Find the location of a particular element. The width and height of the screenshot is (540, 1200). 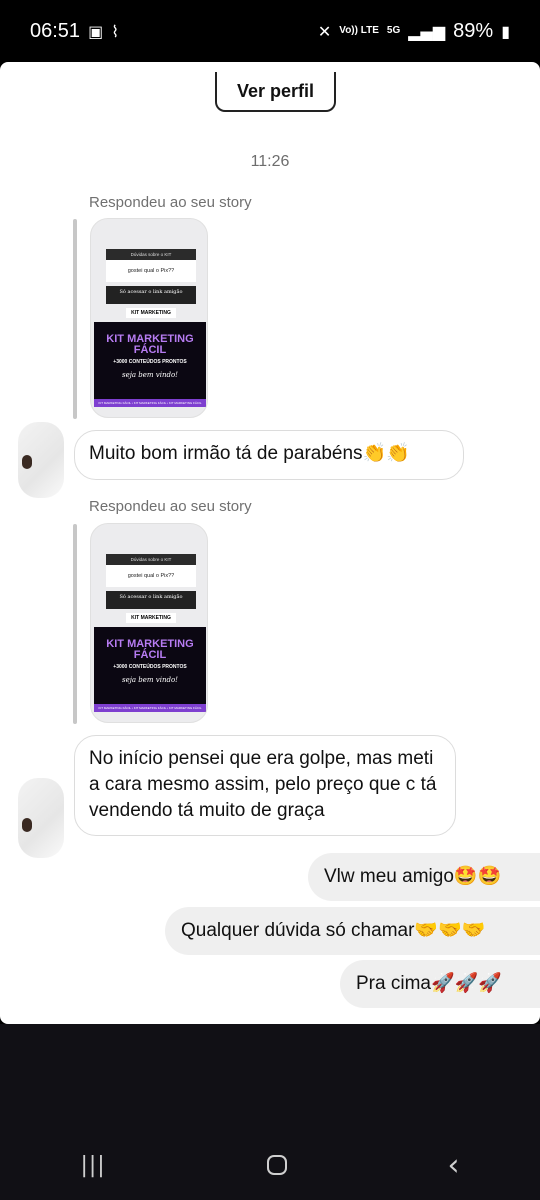

outgoing-message: Qualquer dúvida só chamar🤝🤝🤝 is located at coordinates (352, 931).